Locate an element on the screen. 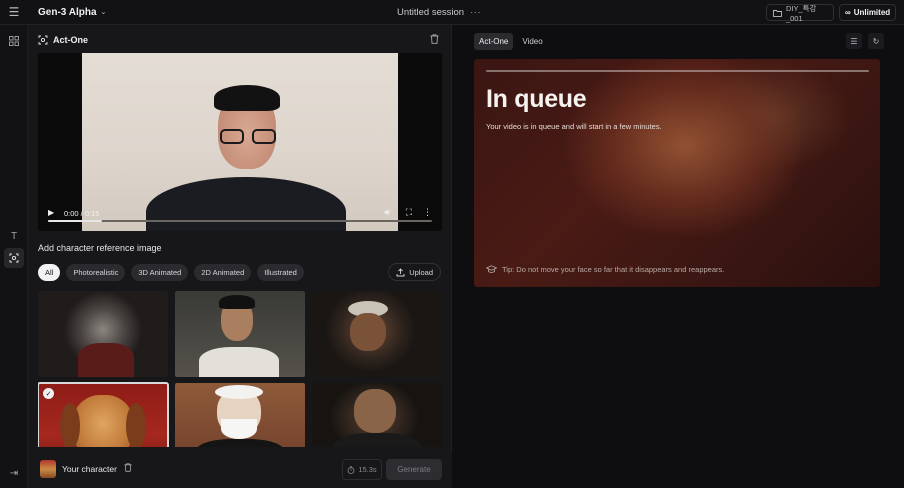 The width and height of the screenshot is (904, 488). collapse-panel-icon: ⇥ is located at coordinates (14, 473).